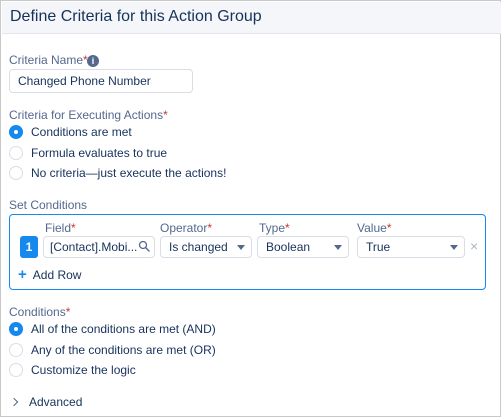 The width and height of the screenshot is (501, 417). I want to click on criteria-executing-label: Criteria for Executing Actions*, so click(88, 115).